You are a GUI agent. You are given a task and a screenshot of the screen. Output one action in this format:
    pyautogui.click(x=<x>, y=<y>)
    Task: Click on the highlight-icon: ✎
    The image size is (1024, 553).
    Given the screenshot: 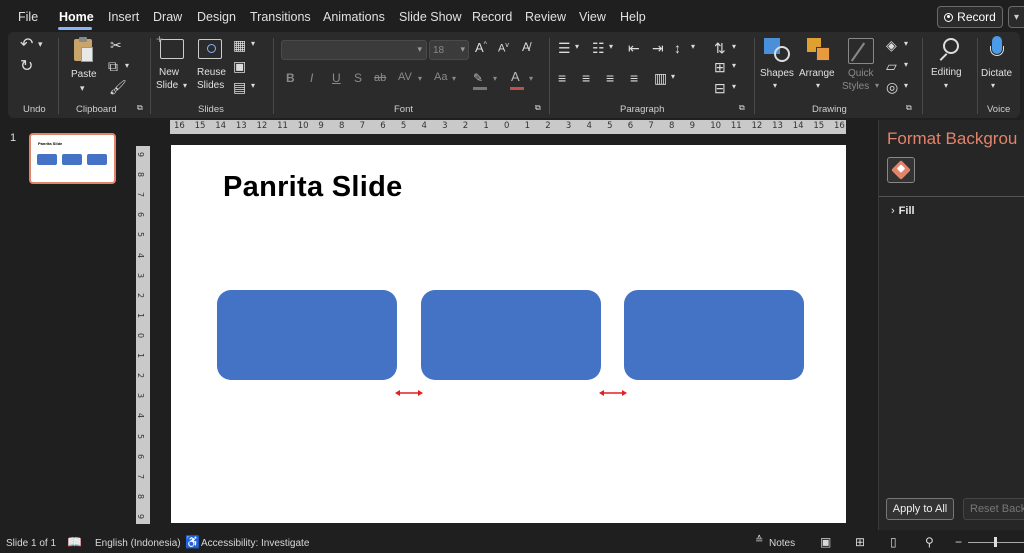 What is the action you would take?
    pyautogui.click(x=478, y=78)
    